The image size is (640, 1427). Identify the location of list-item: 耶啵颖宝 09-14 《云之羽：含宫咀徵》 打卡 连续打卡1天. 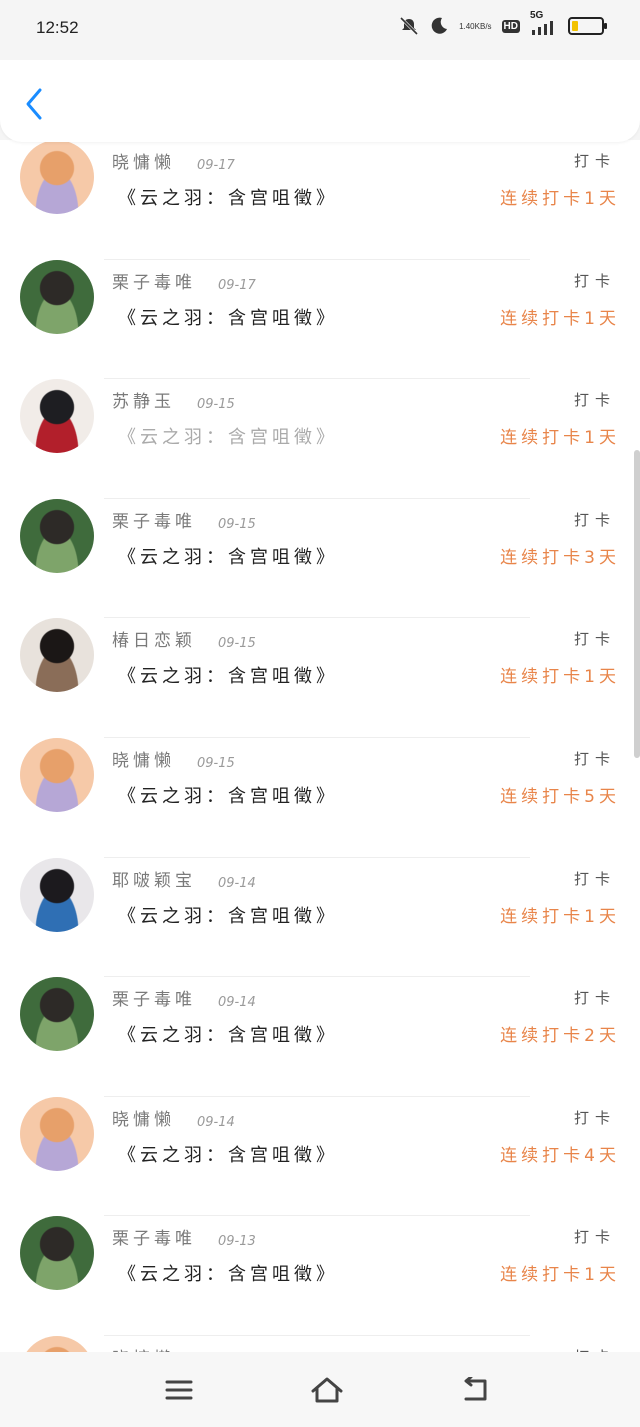
(320, 917).